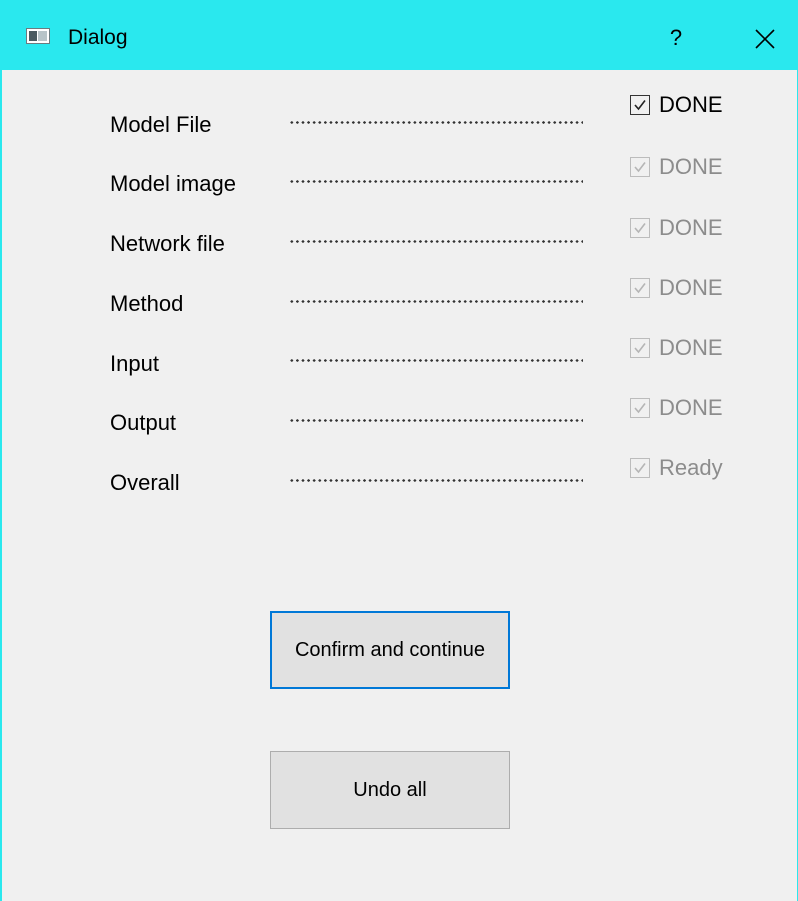 The height and width of the screenshot is (901, 798). Describe the element at coordinates (143, 422) in the screenshot. I see `row-label-output: Output` at that location.